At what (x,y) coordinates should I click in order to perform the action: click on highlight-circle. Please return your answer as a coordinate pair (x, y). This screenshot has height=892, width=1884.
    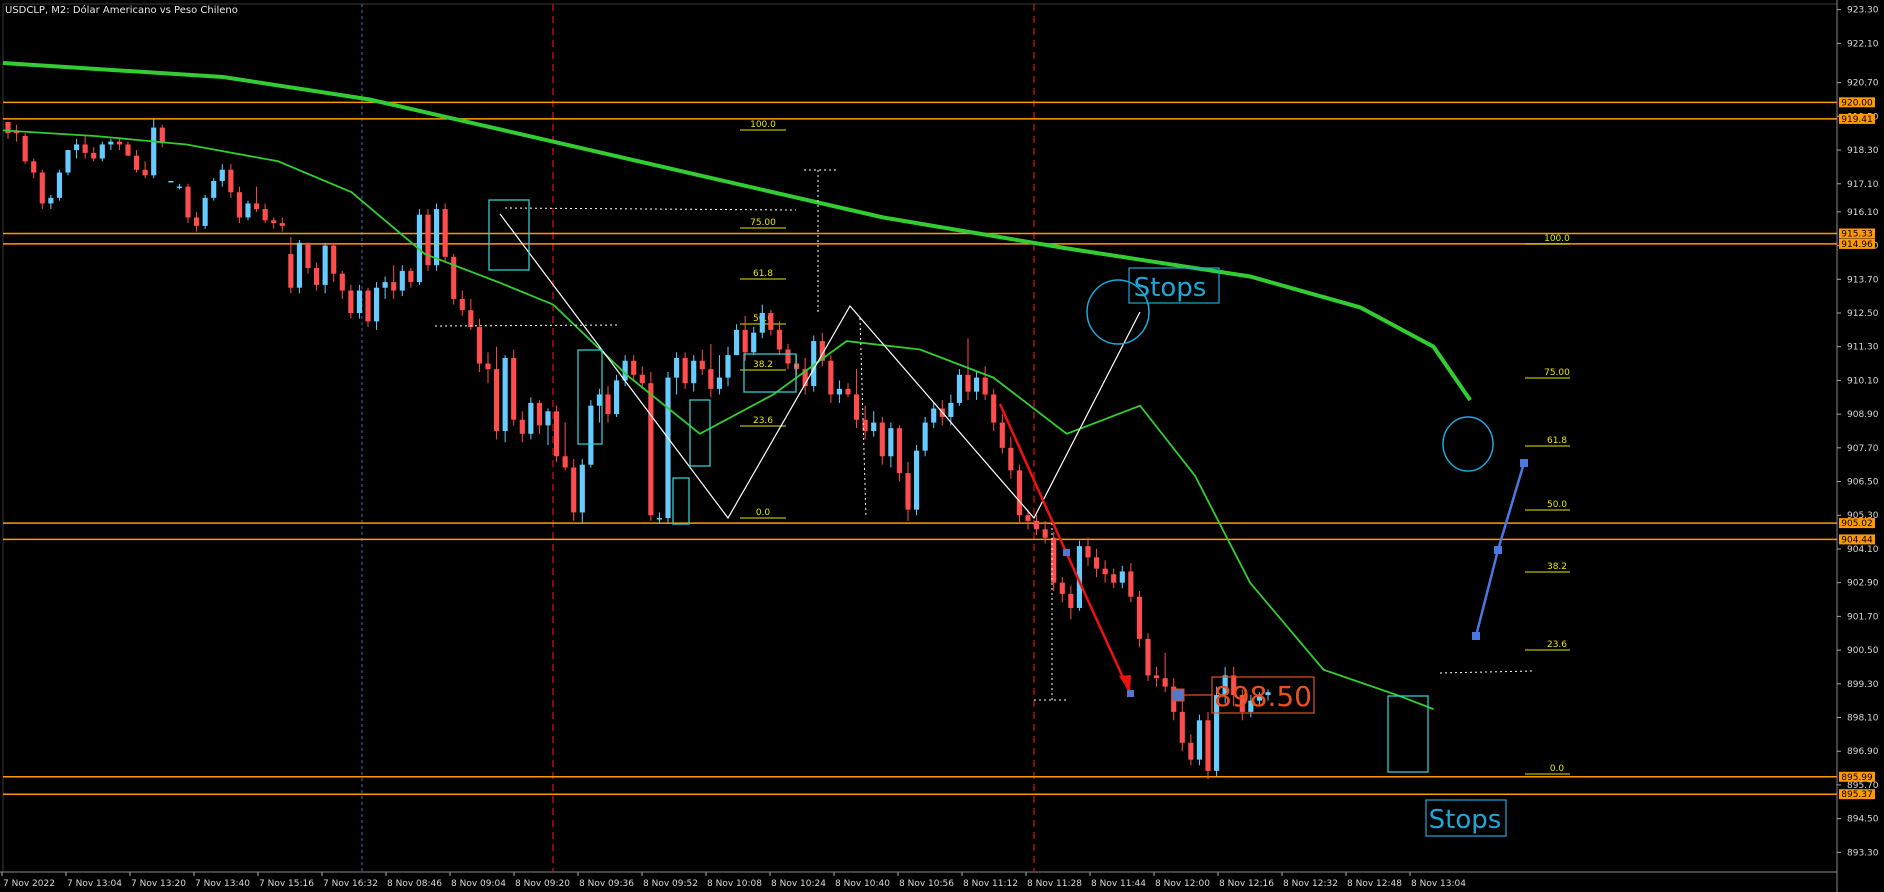
    Looking at the image, I should click on (1468, 444).